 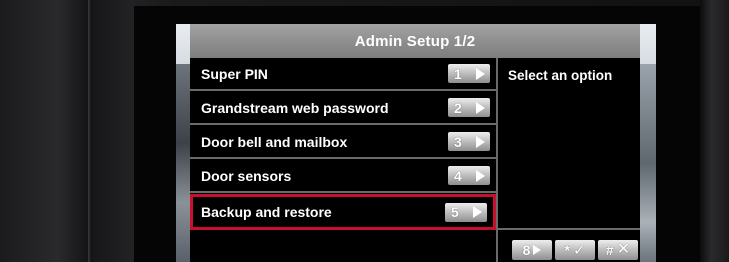 I want to click on info-text: Select an option, so click(x=560, y=75).